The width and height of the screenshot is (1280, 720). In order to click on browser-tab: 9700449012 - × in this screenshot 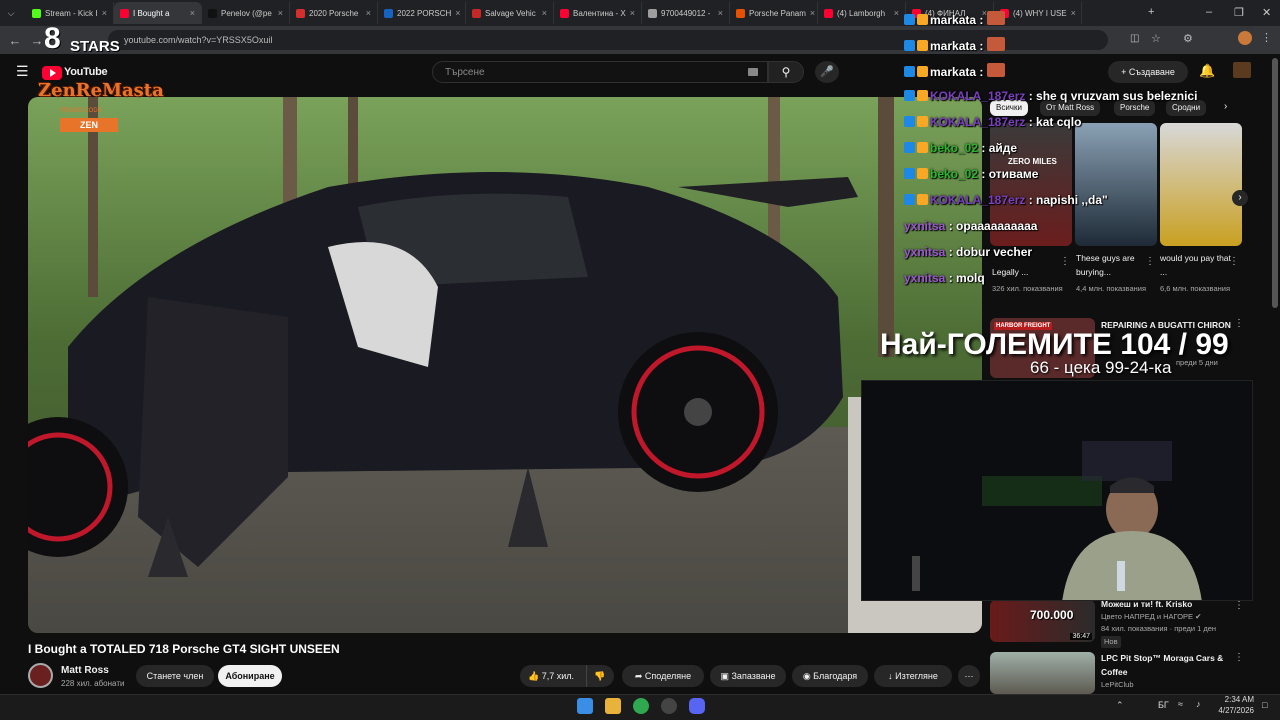, I will do `click(686, 13)`.